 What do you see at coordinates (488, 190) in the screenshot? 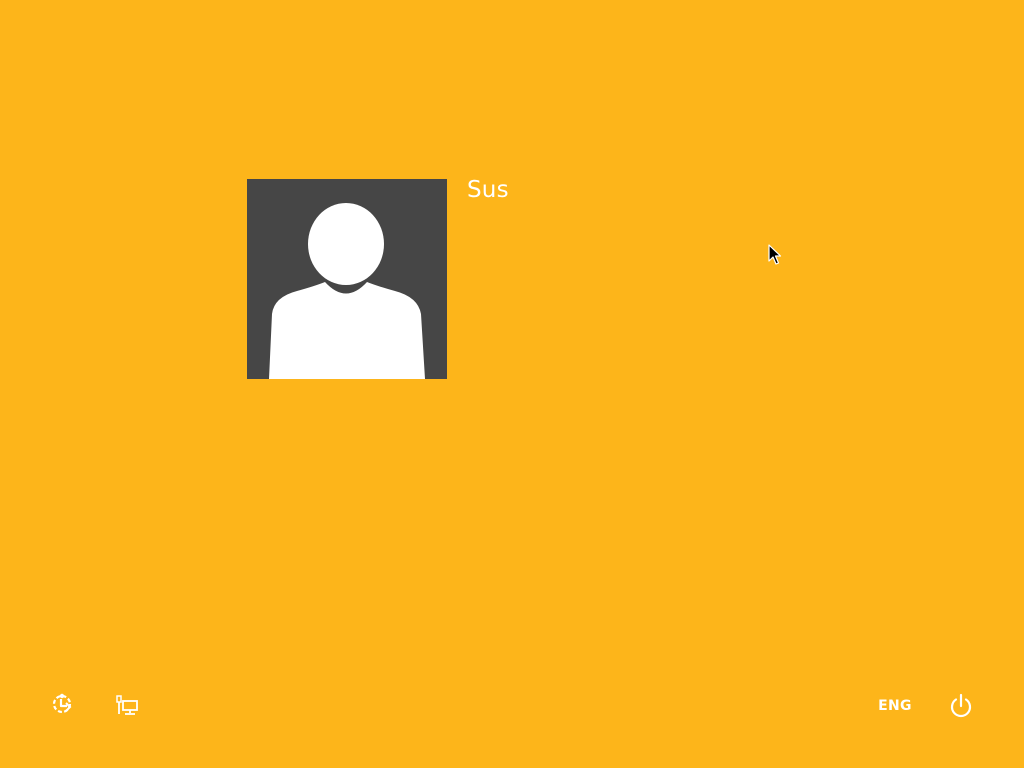
I see `user-name: Sus` at bounding box center [488, 190].